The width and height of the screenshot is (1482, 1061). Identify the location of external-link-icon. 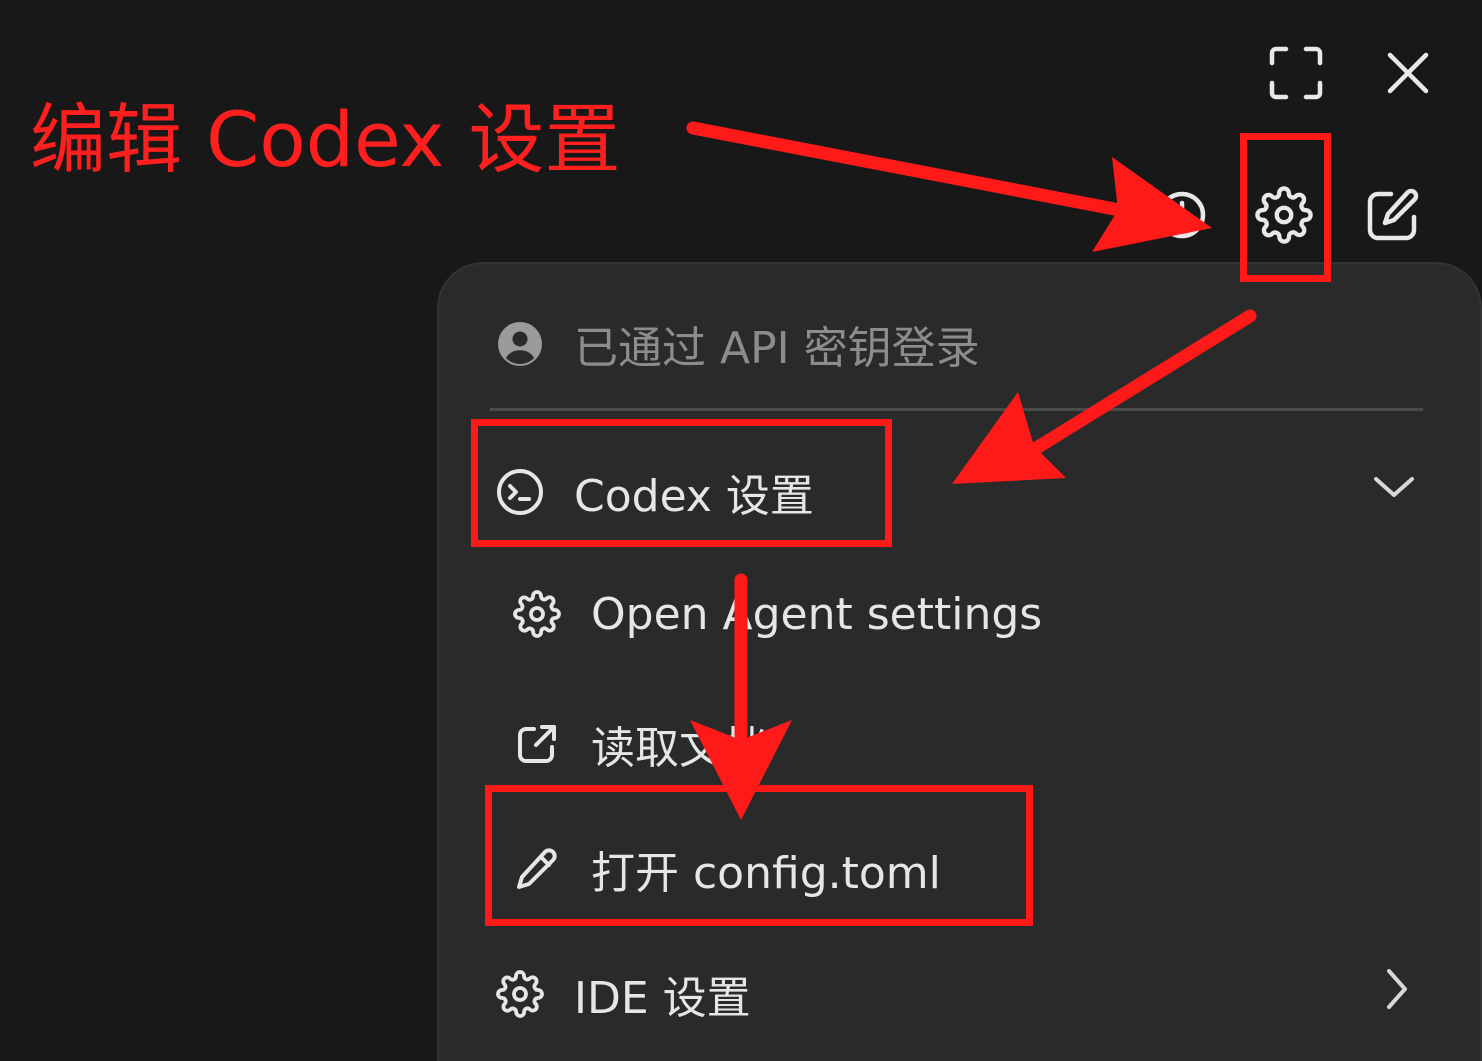
(537, 744).